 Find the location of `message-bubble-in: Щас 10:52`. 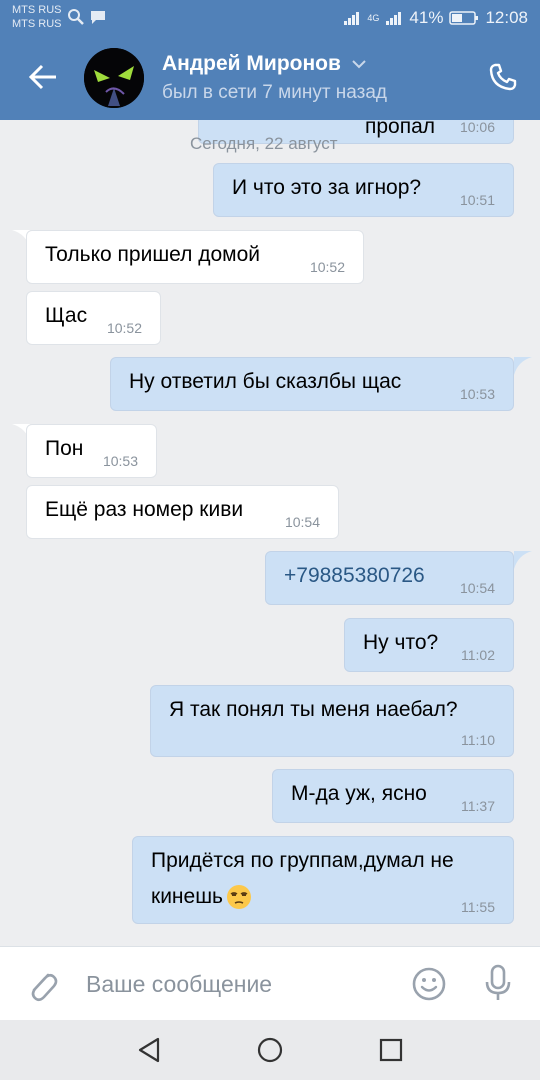

message-bubble-in: Щас 10:52 is located at coordinates (93, 318).